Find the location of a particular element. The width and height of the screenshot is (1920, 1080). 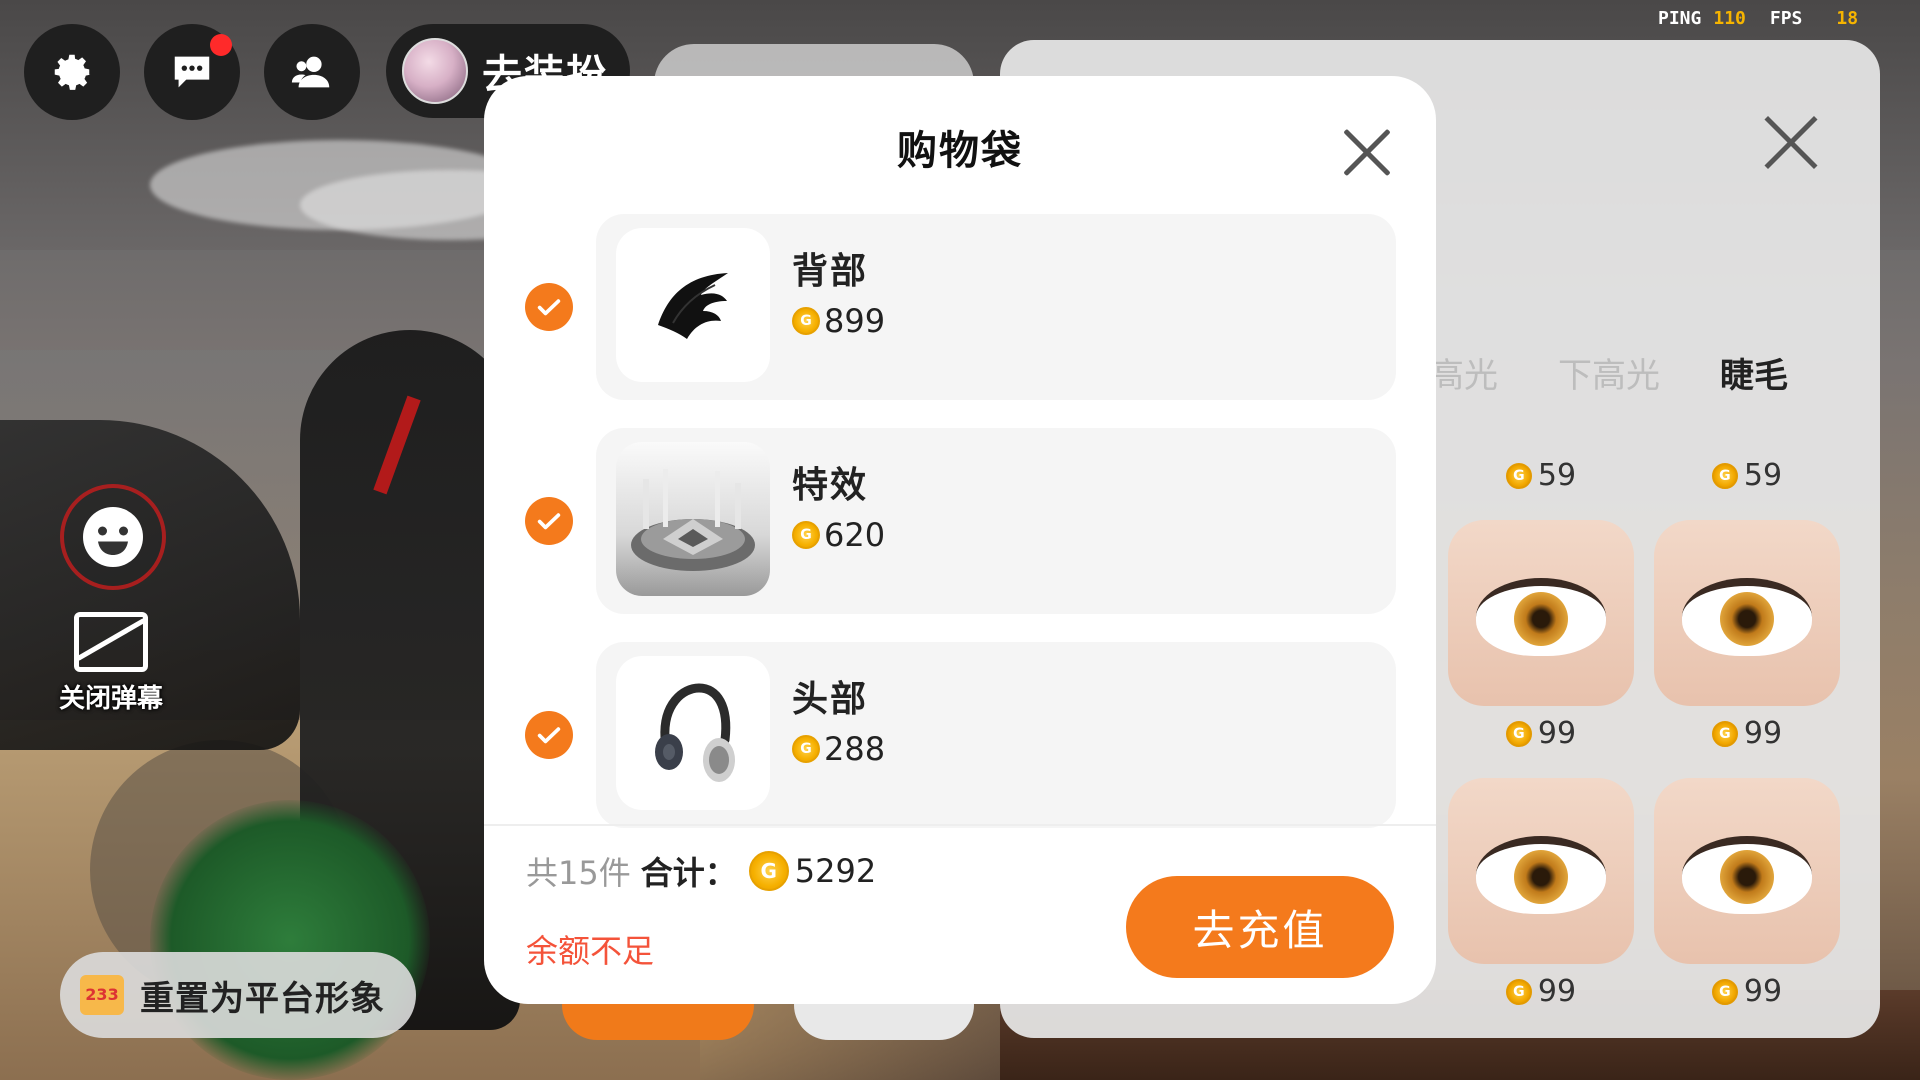

insufficient-balance-text: 余额不足 is located at coordinates (590, 951).